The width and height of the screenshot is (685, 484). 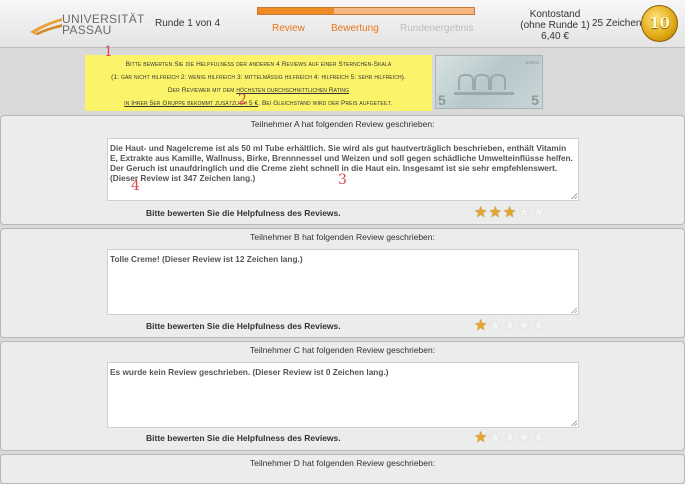 I want to click on balance-note: (ohne Runde 1), so click(x=555, y=25).